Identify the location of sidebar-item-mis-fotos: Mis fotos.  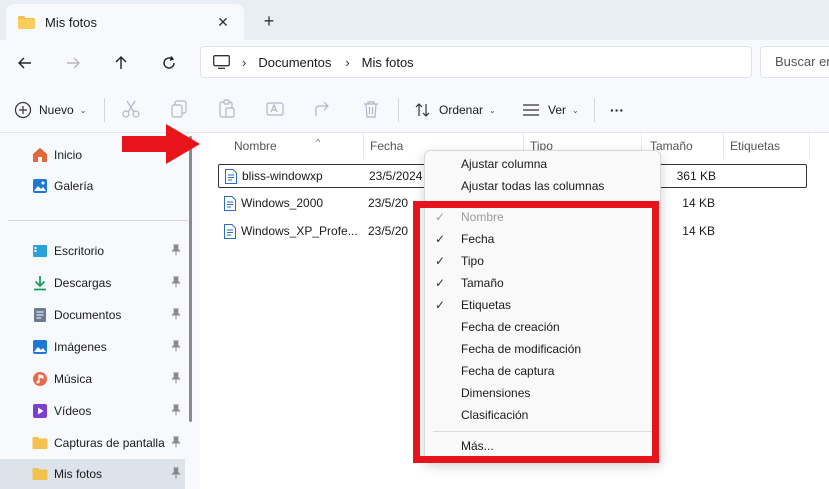
(92, 474).